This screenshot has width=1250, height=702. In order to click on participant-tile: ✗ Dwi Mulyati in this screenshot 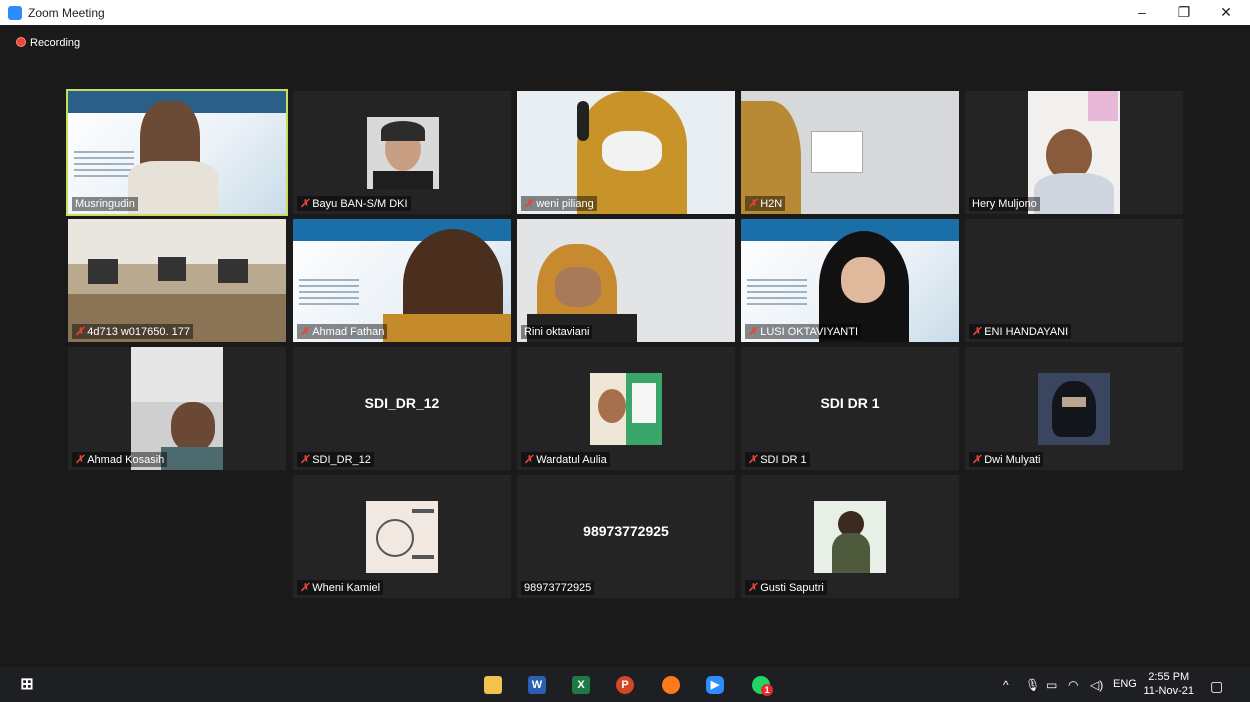, I will do `click(1074, 408)`.